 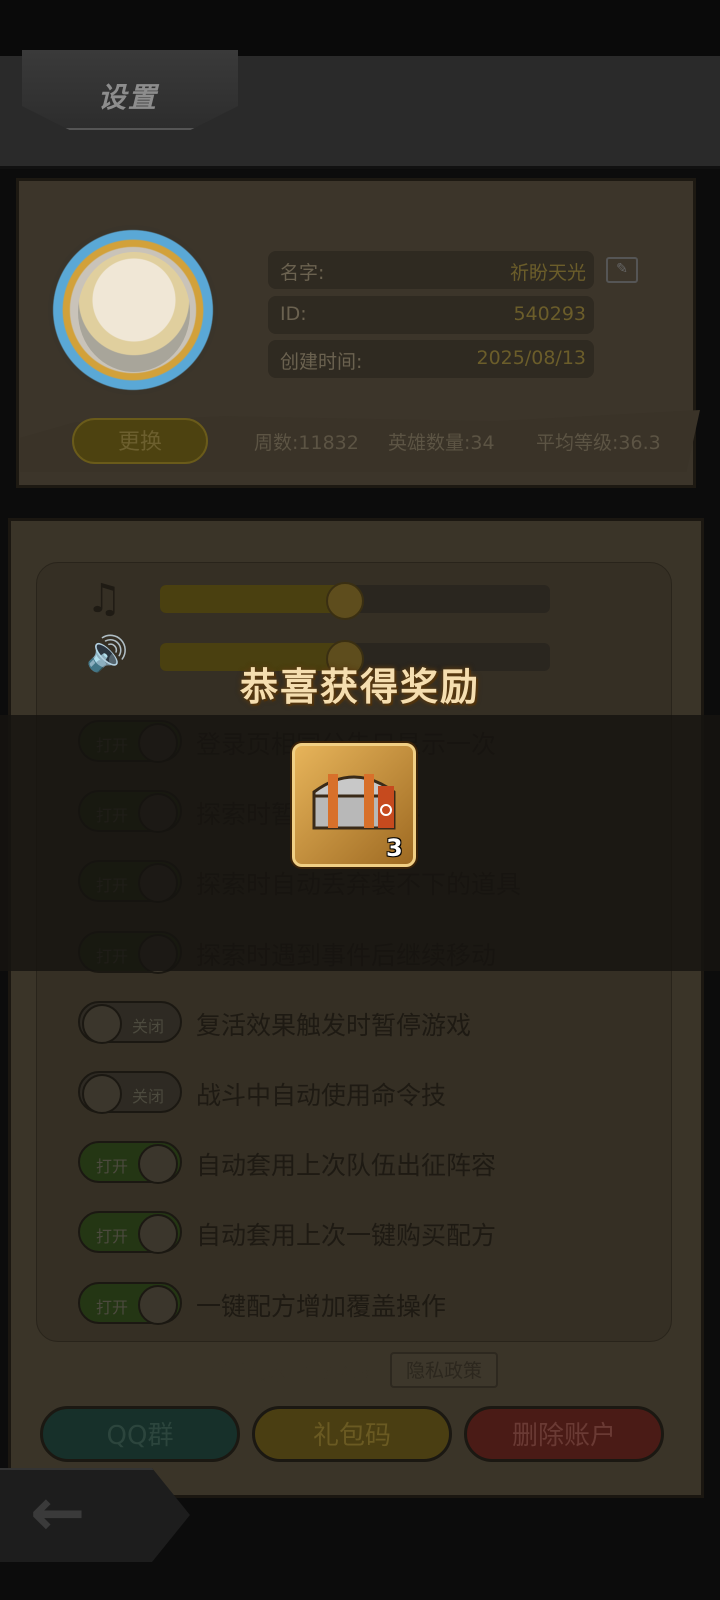 What do you see at coordinates (359, 687) in the screenshot?
I see `reward-title: 恭喜获得奖励` at bounding box center [359, 687].